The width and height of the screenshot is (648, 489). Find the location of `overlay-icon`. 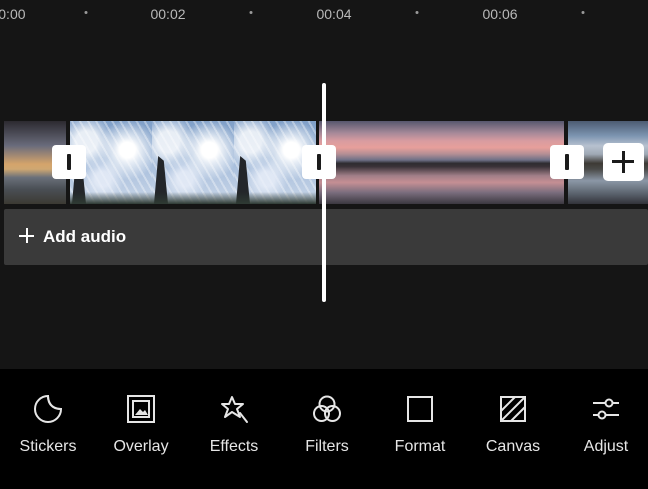

overlay-icon is located at coordinates (141, 409).